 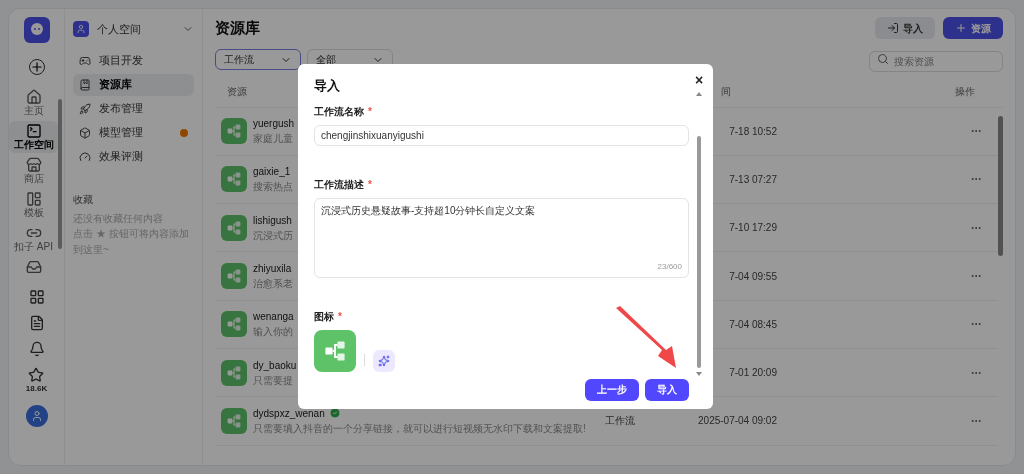 I want to click on field-label: 工作流描述, so click(x=339, y=184).